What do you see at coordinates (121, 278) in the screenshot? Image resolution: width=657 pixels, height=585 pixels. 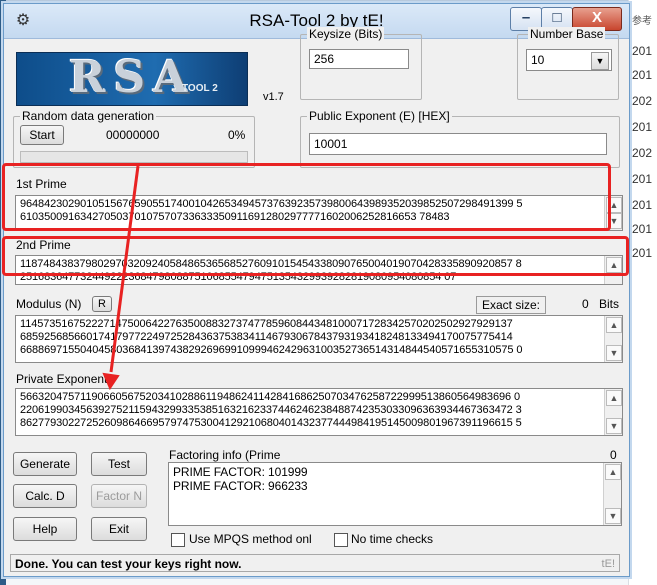 I see `annotation-arrow` at bounding box center [121, 278].